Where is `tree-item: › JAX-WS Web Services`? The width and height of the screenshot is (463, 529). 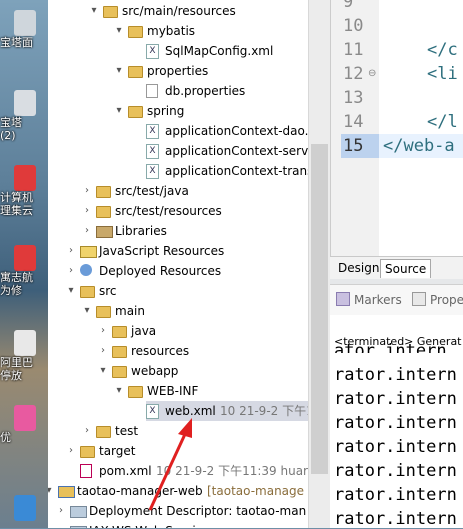
tree-item: › JAX-WS Web Services is located at coordinates (178, 524).